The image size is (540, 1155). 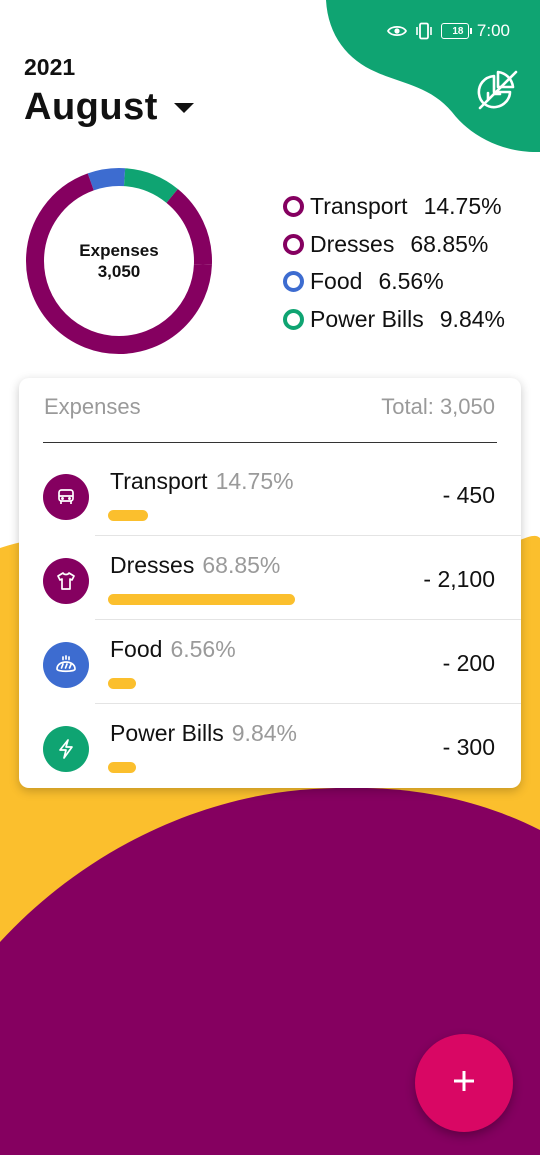 I want to click on expense-percent: 68.85%, so click(x=241, y=565).